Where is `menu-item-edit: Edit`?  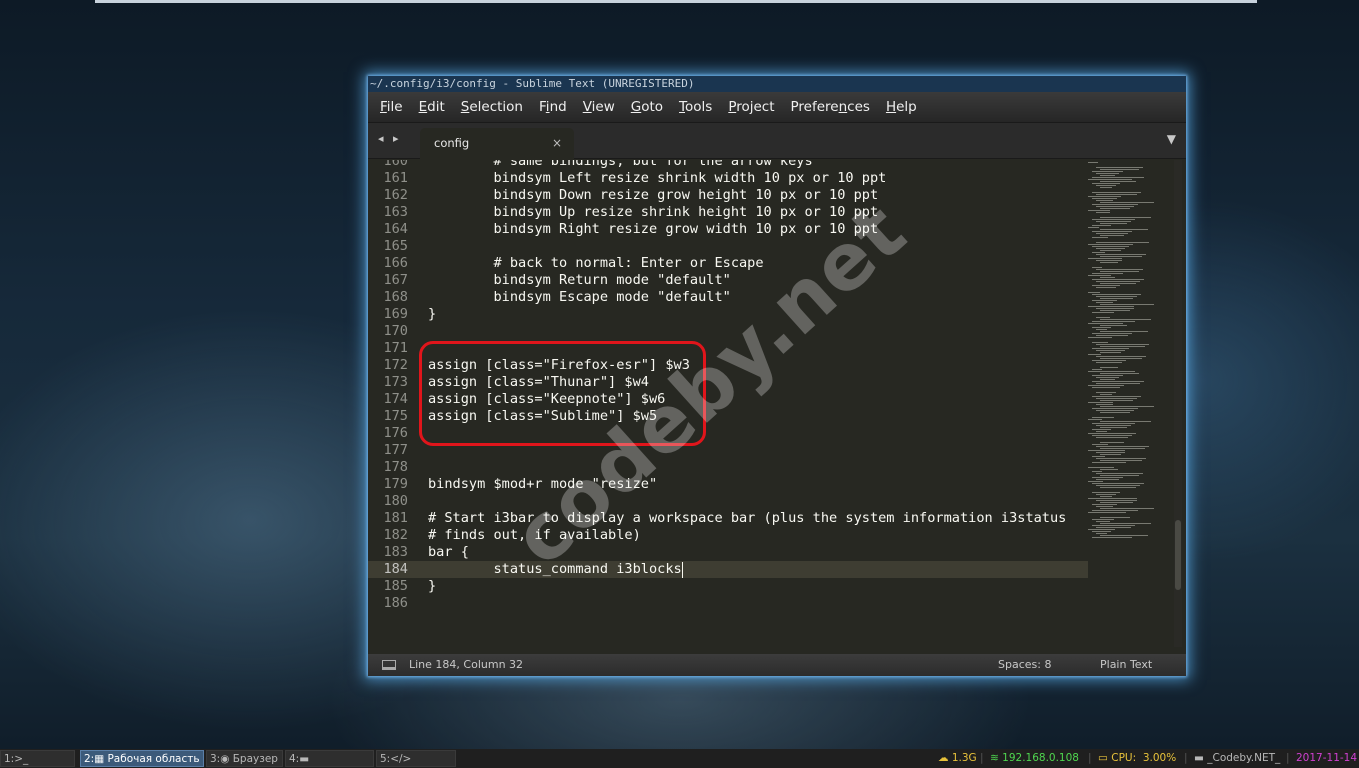
menu-item-edit: Edit is located at coordinates (432, 107).